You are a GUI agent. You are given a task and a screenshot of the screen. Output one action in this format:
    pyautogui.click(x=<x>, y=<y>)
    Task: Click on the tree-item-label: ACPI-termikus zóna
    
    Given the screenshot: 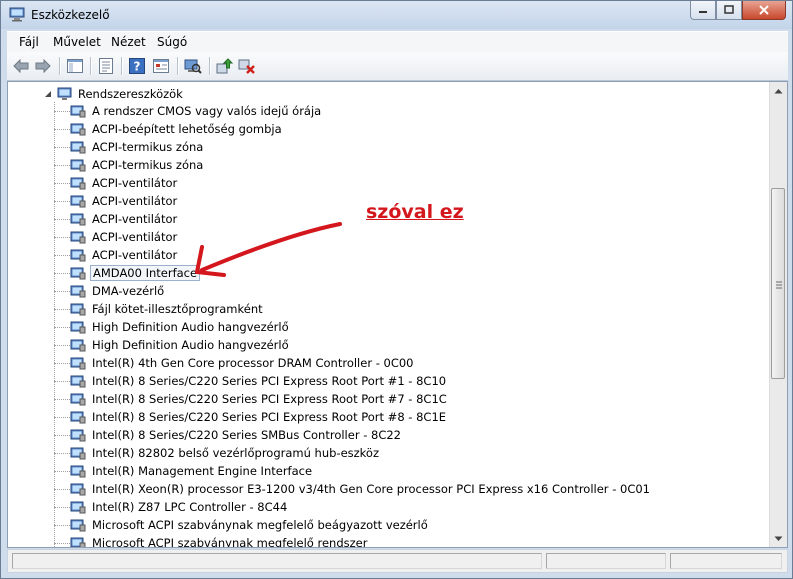 What is the action you would take?
    pyautogui.click(x=148, y=165)
    